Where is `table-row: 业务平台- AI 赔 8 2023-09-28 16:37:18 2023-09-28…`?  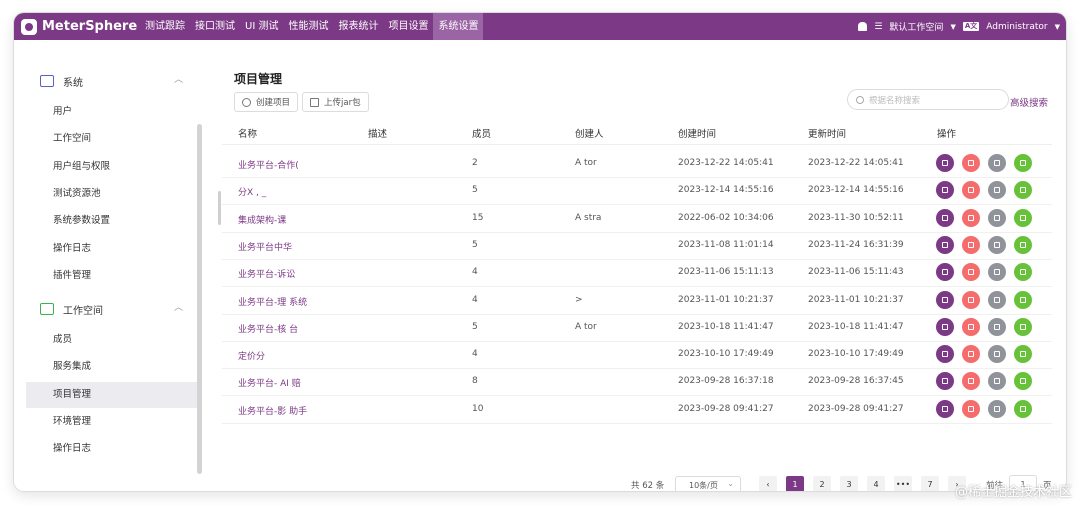
table-row: 业务平台- AI 赔 8 2023-09-28 16:37:18 2023-09-28… is located at coordinates (637, 382).